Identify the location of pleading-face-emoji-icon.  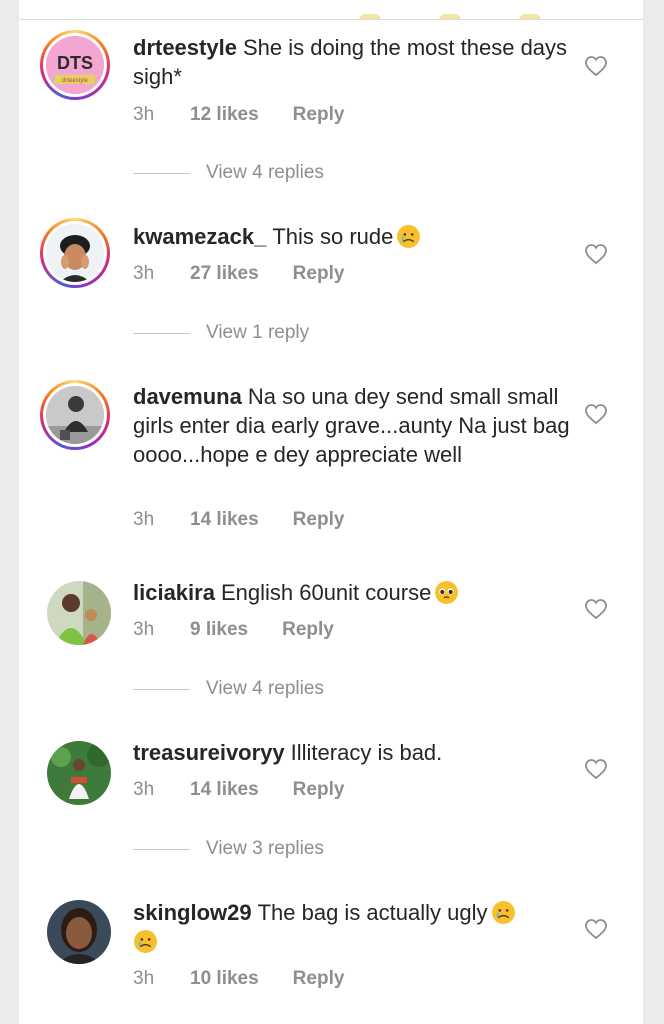
(447, 592).